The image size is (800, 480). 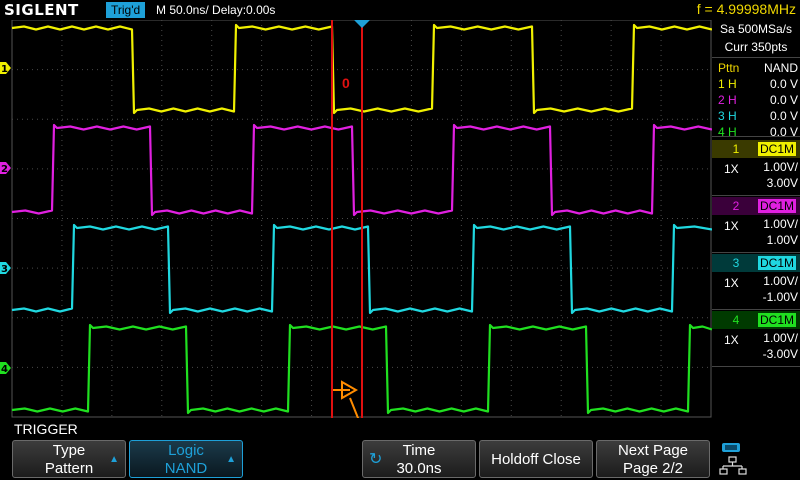 I want to click on channel-level-marker-label: 4, so click(x=4, y=369).